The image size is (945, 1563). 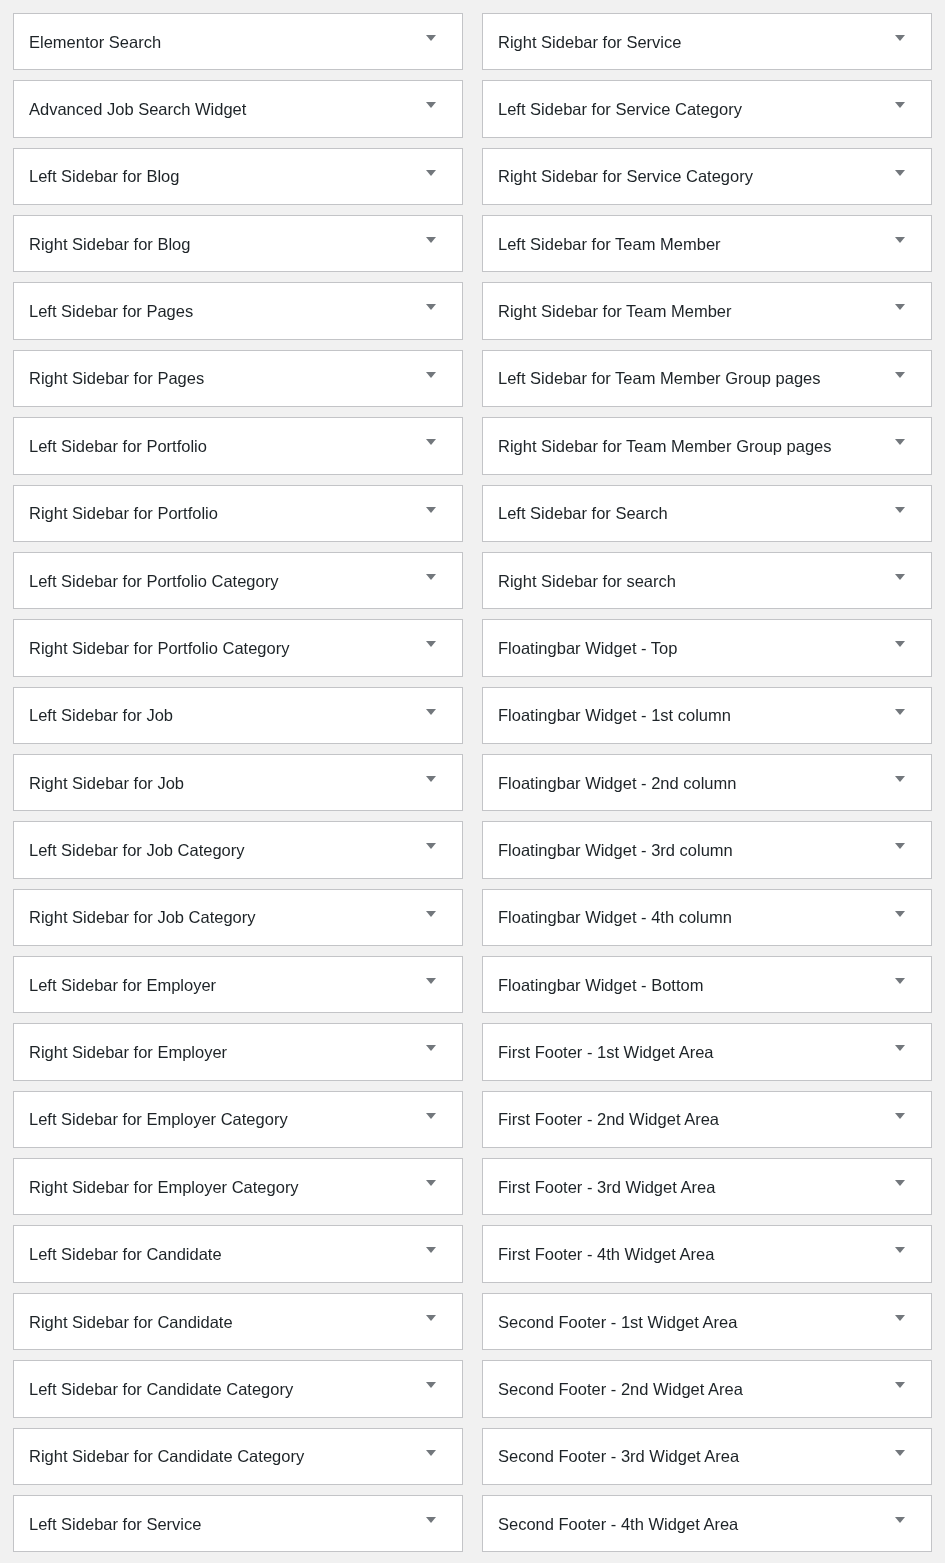 What do you see at coordinates (104, 177) in the screenshot?
I see `widget-area-title: Left Sidebar for Blog` at bounding box center [104, 177].